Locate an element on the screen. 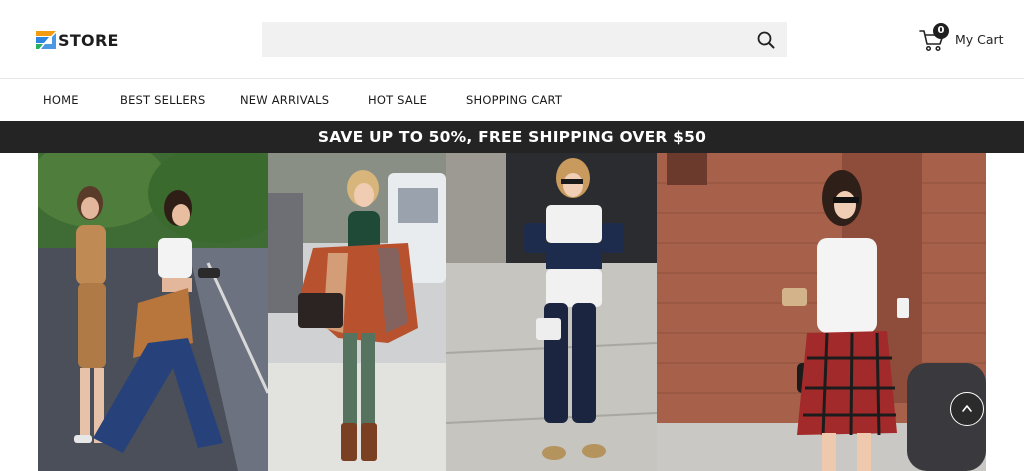 This screenshot has width=1024, height=471. nav-item-new-arrivals: NEW ARRIVALS is located at coordinates (284, 100).